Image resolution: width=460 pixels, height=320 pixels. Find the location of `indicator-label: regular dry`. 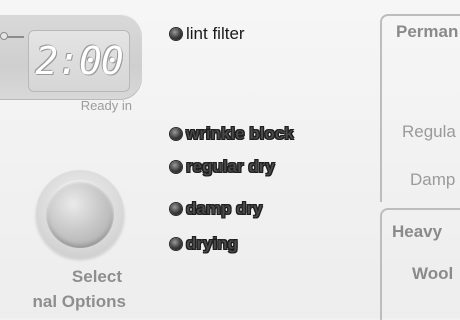

indicator-label: regular dry is located at coordinates (230, 166).